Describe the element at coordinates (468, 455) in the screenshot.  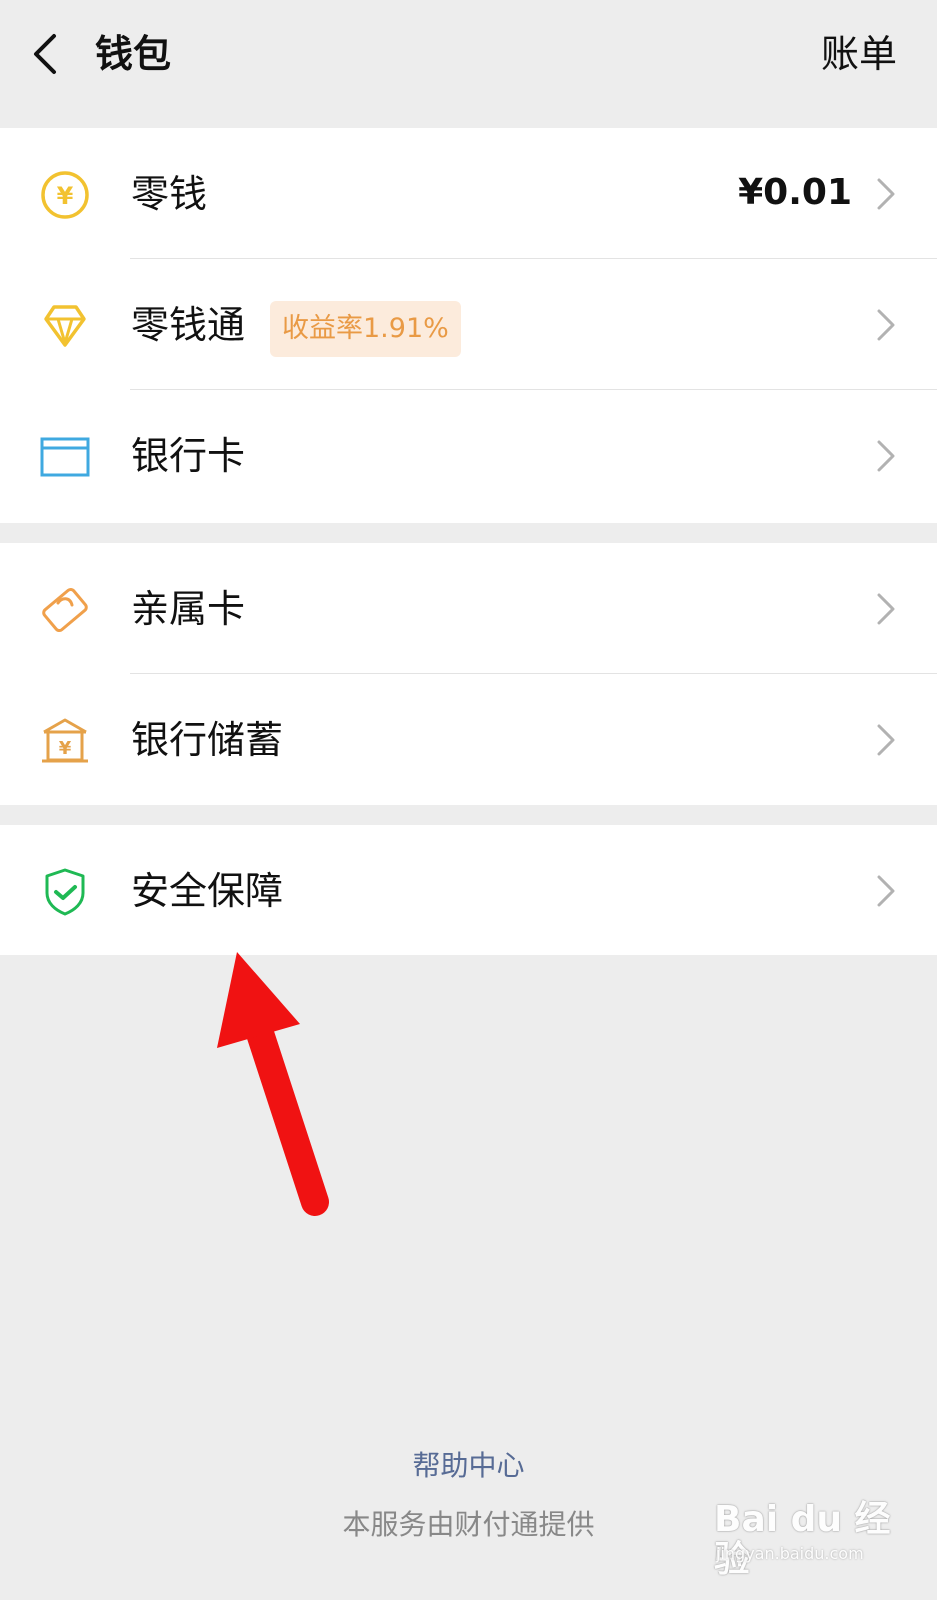
I see `bank-card-row: 银行卡` at that location.